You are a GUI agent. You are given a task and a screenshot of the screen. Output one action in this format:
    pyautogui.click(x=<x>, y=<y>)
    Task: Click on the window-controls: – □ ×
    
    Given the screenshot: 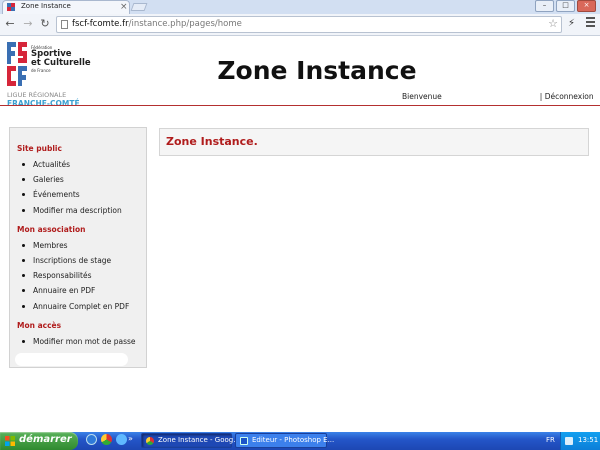 What is the action you would take?
    pyautogui.click(x=565, y=6)
    